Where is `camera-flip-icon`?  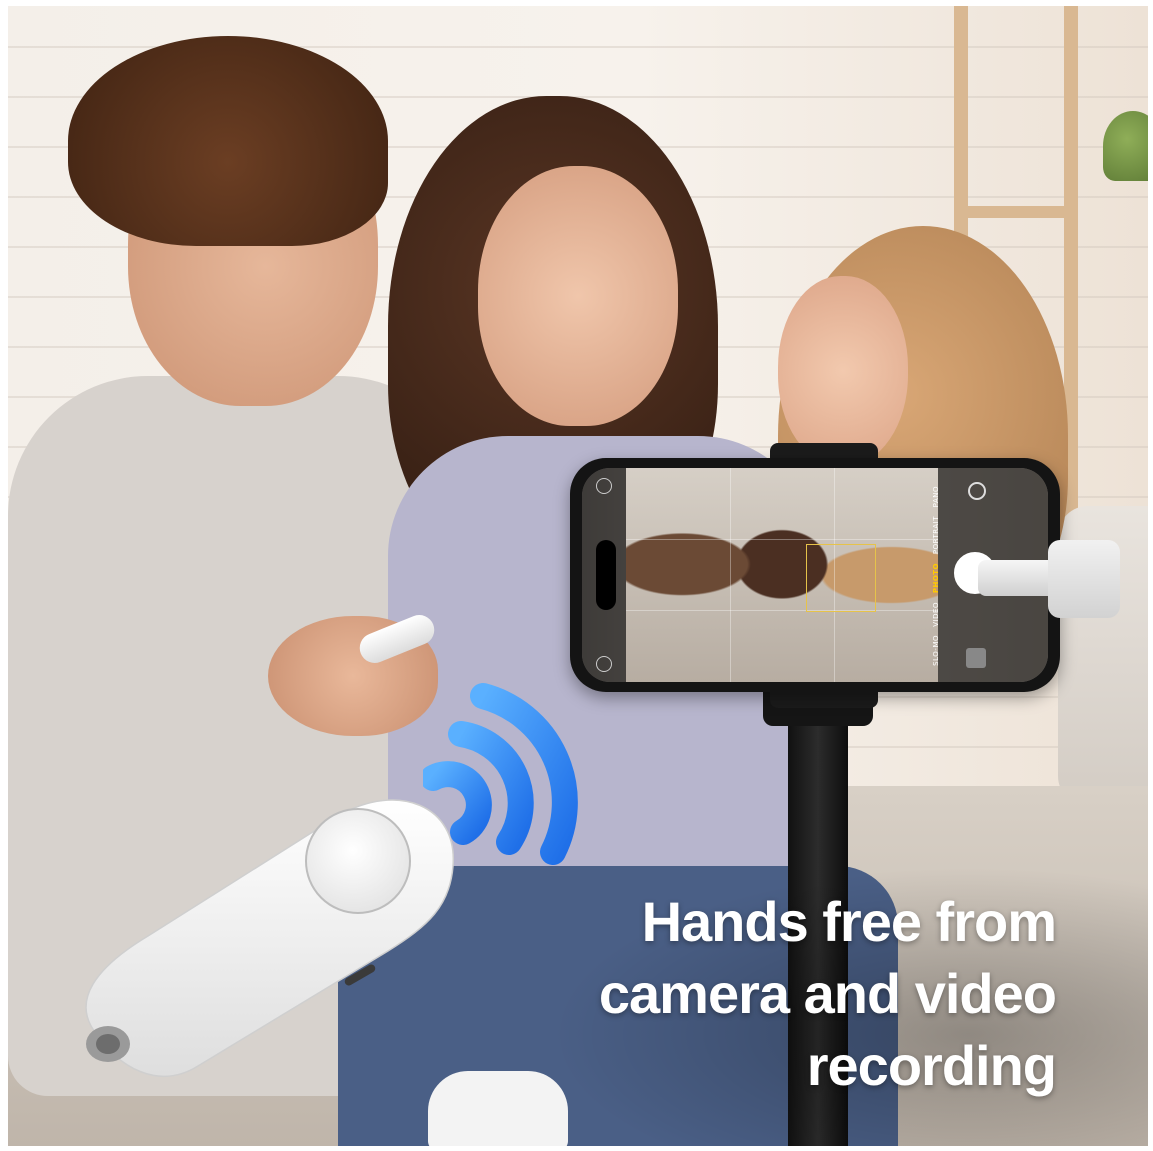
camera-flip-icon is located at coordinates (977, 491).